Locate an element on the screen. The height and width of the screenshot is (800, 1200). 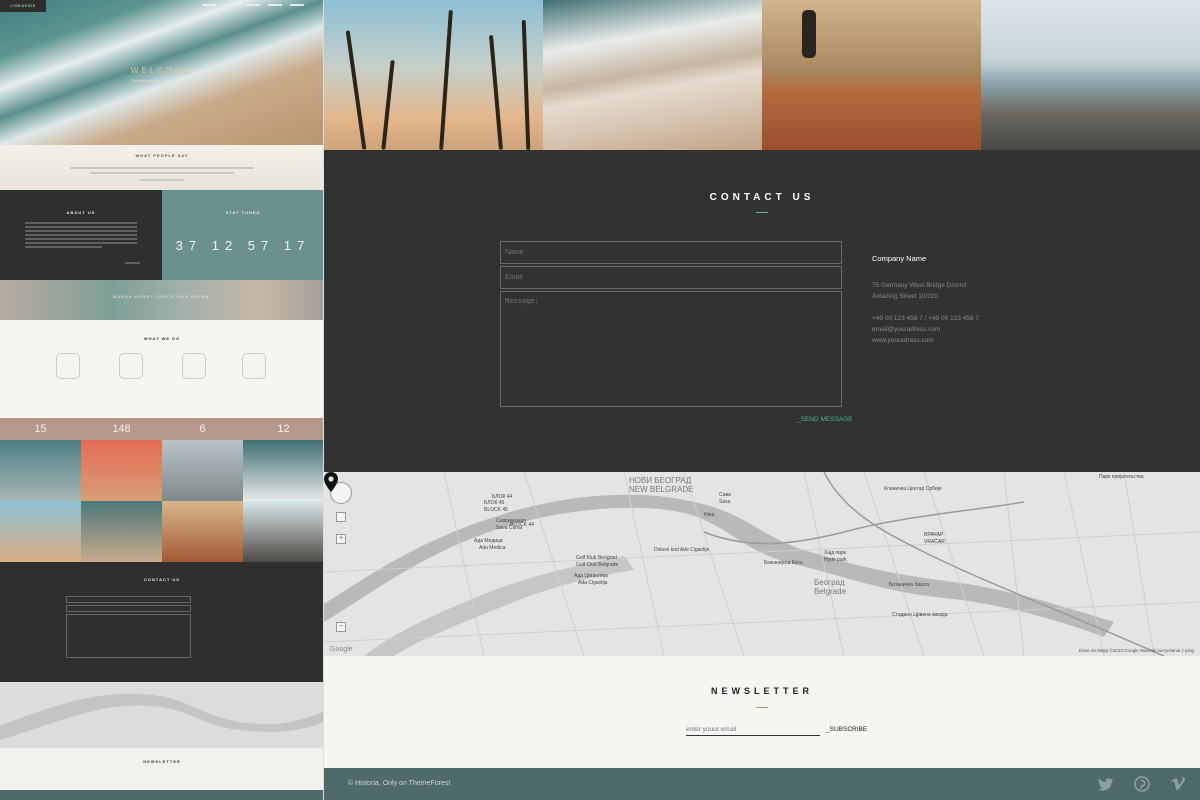
map-label: Ada Ciganlija is located at coordinates (593, 583).